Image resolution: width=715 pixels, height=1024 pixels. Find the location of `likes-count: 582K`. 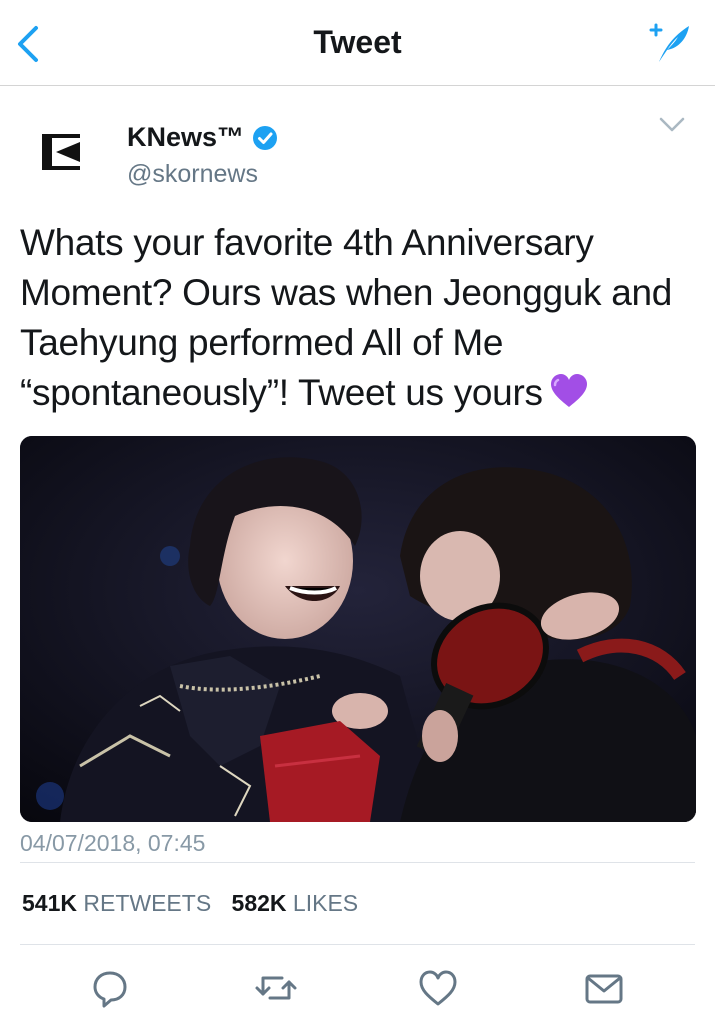

likes-count: 582K is located at coordinates (259, 903).